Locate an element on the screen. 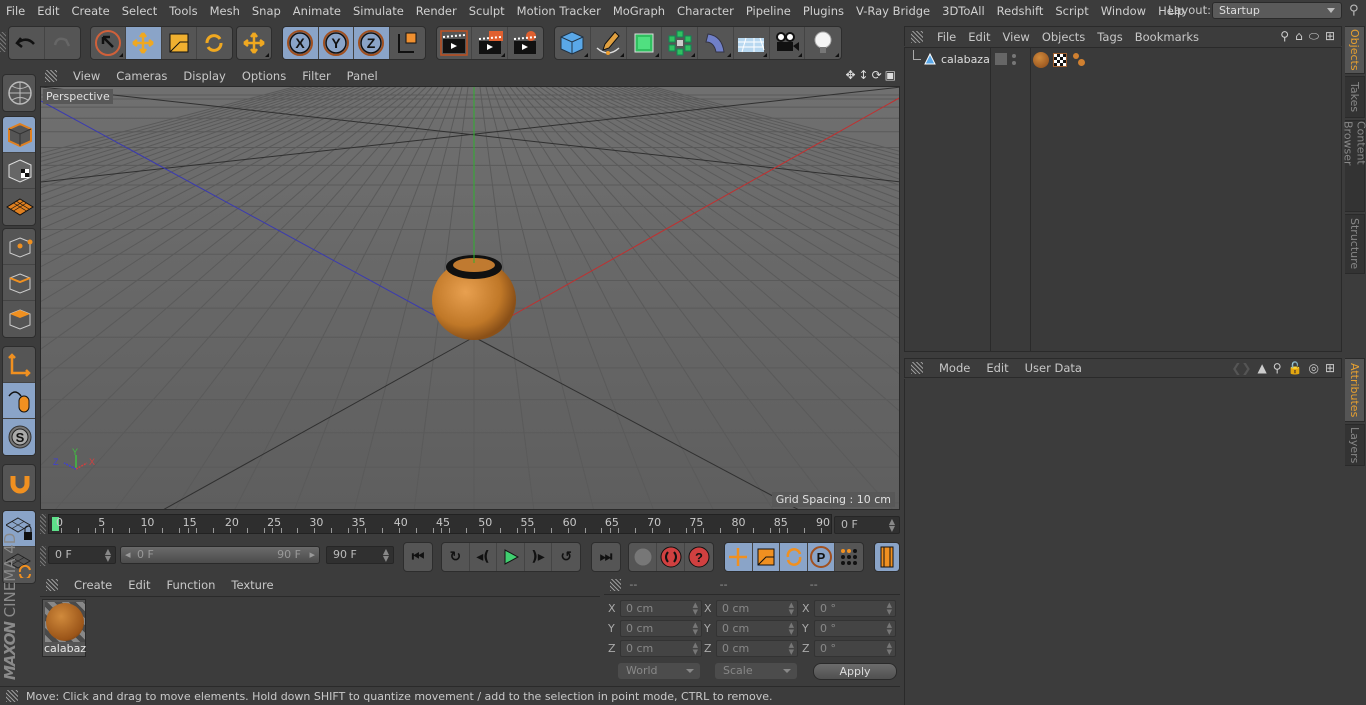 This screenshot has width=1366, height=705. material-menu-create: Create is located at coordinates (93, 585).